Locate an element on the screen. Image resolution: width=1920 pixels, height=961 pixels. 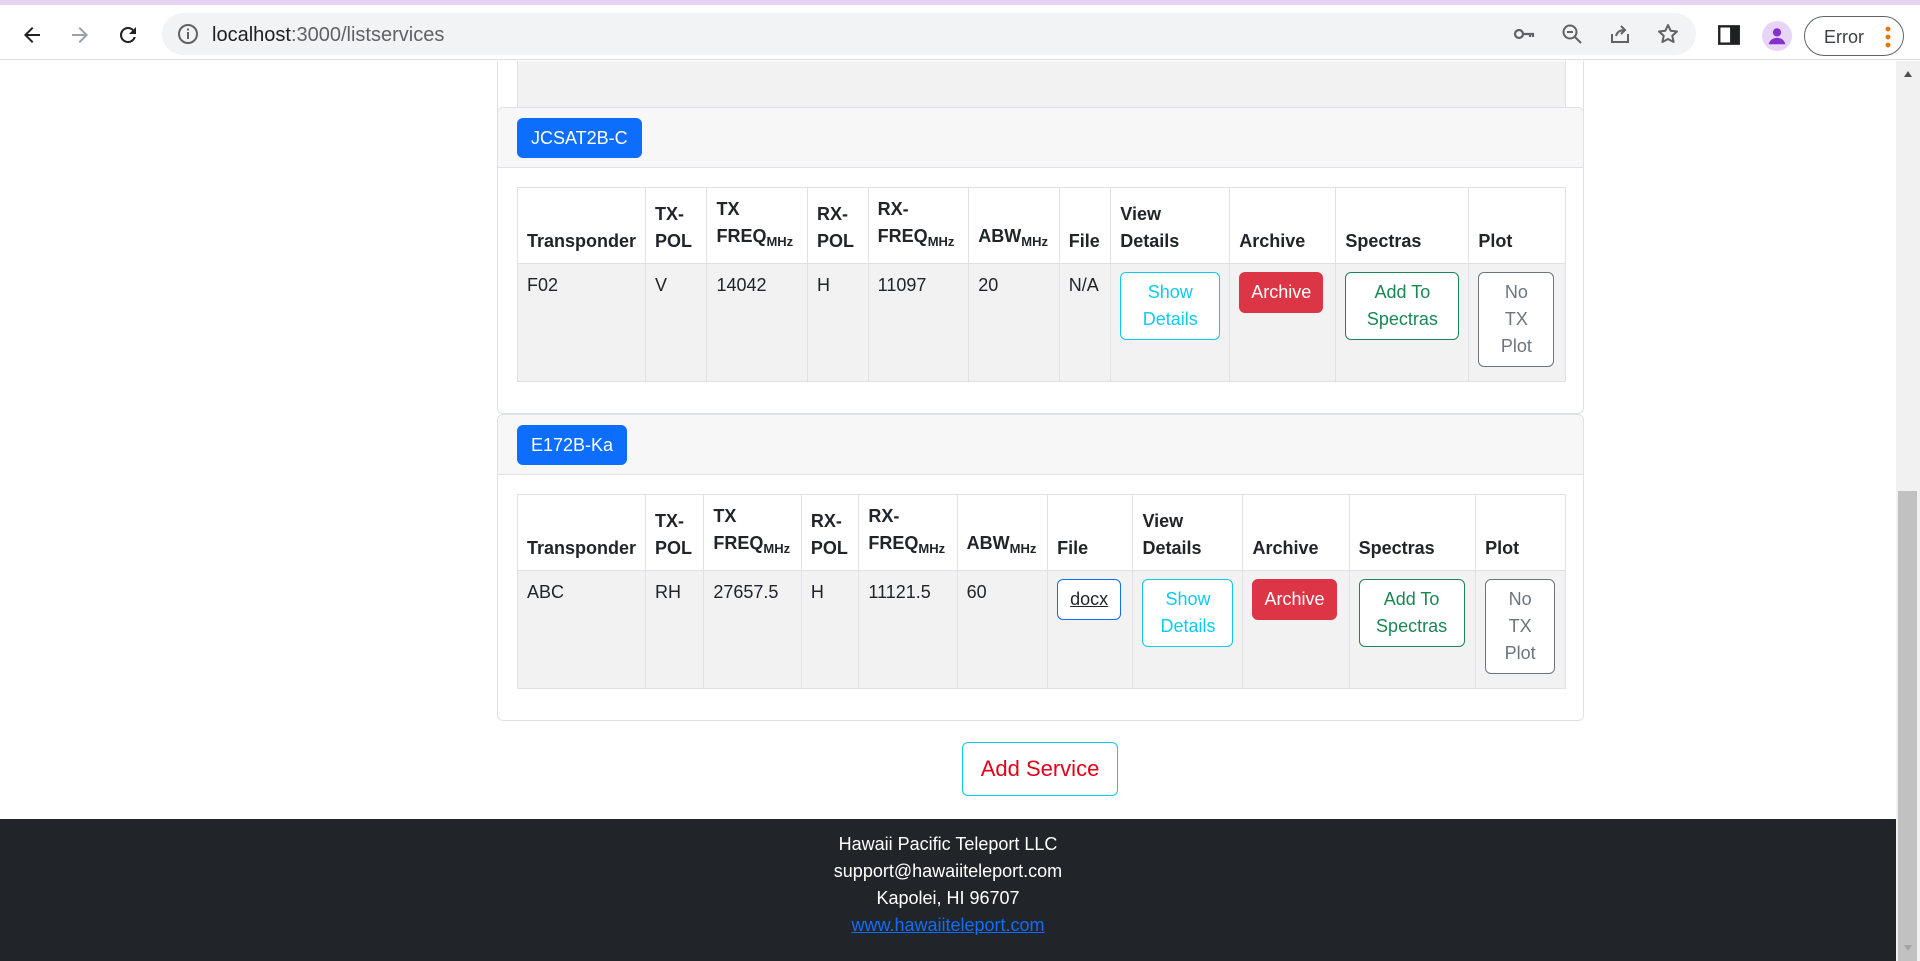
satellite-button: JCSAT2B-C is located at coordinates (579, 138).